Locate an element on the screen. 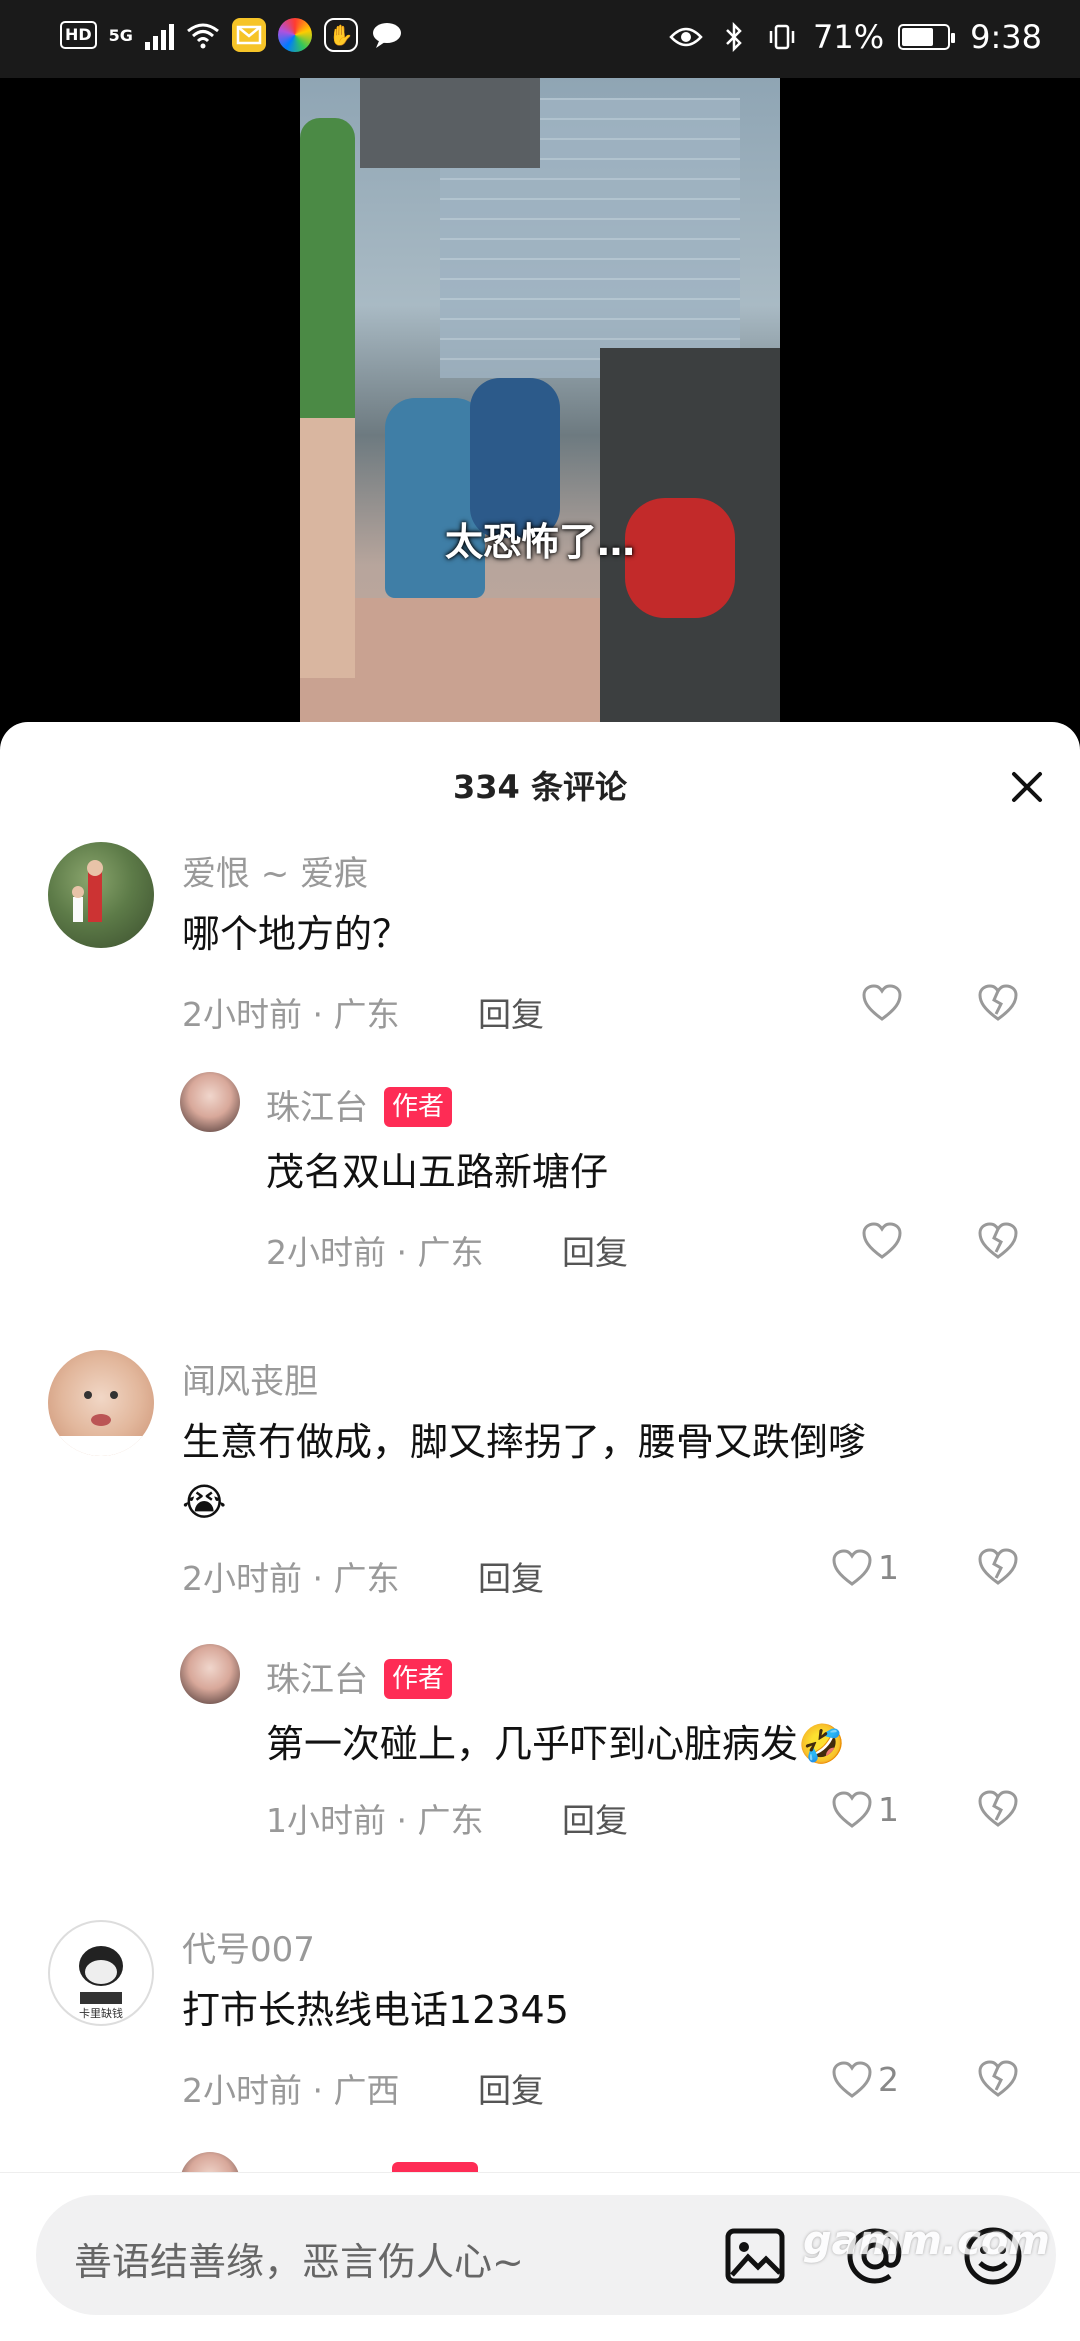  watermark: gamm.com is located at coordinates (926, 2241).